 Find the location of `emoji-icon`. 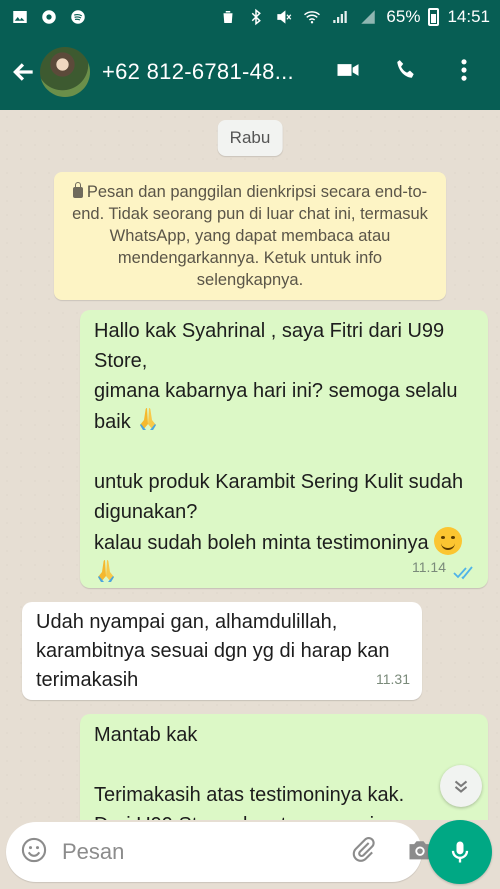

emoji-icon is located at coordinates (34, 852).